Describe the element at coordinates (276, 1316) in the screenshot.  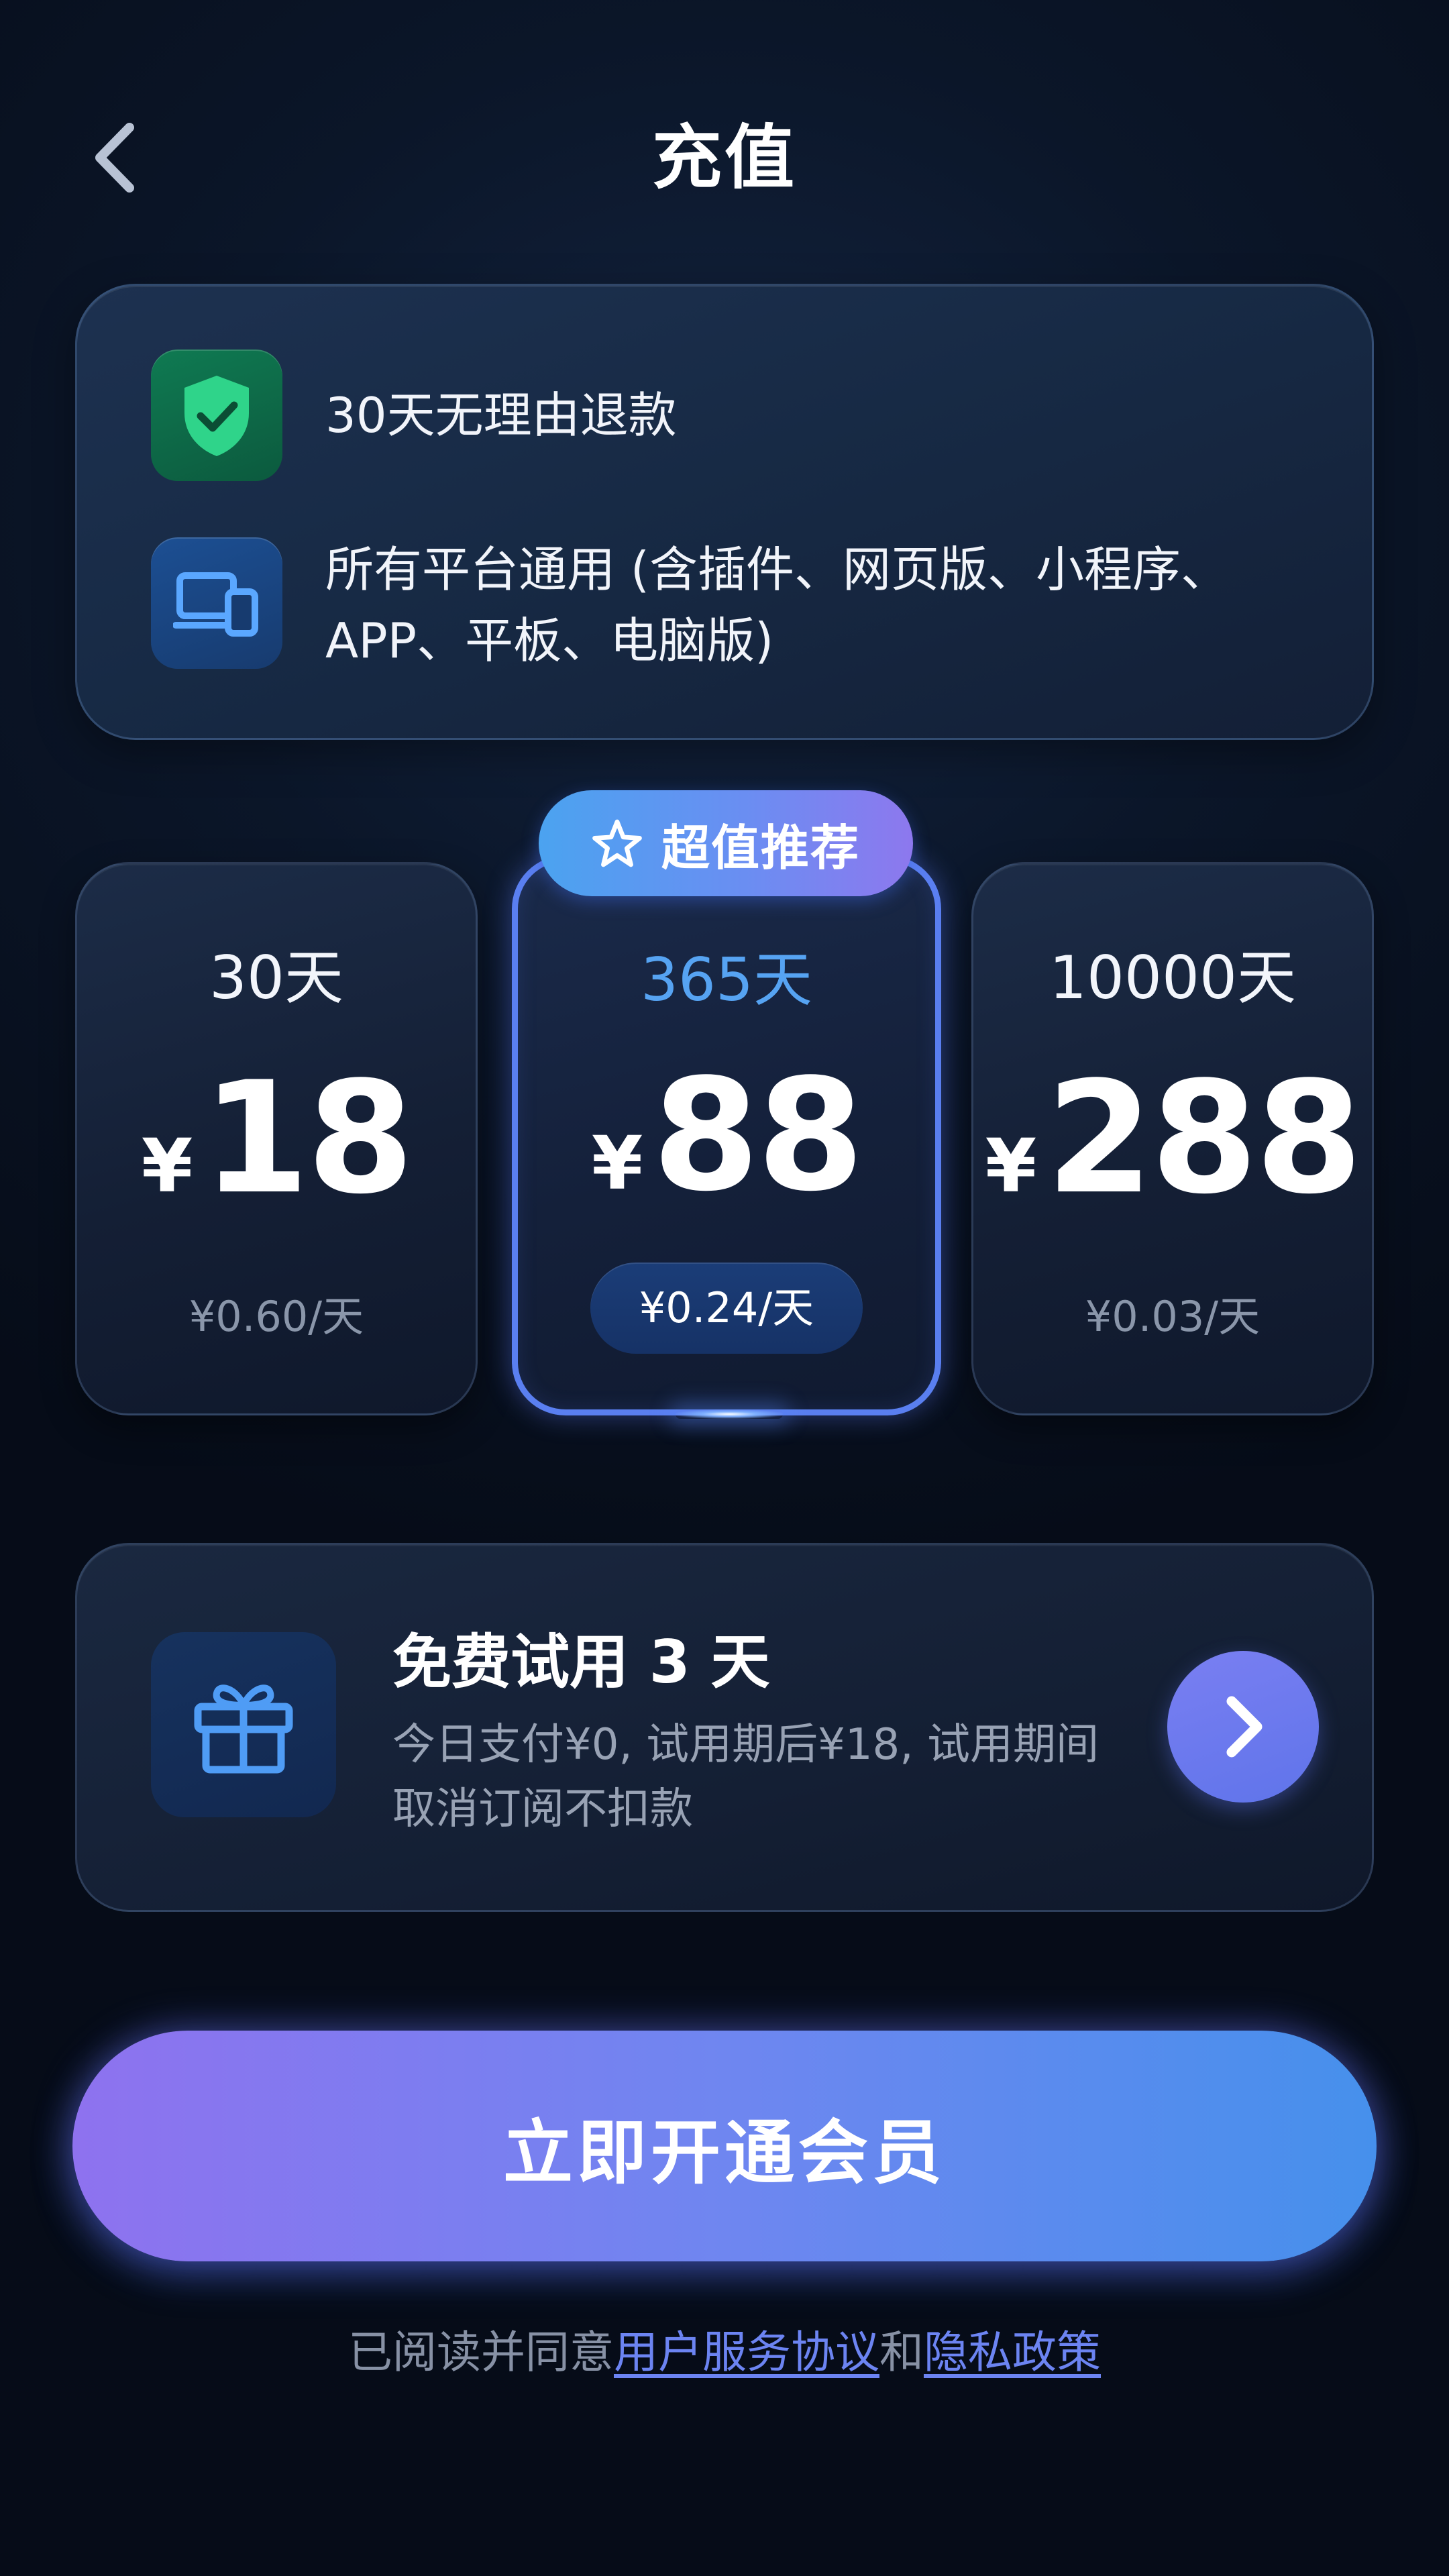
I see `plan-per-day-price: ¥0.60/天` at that location.